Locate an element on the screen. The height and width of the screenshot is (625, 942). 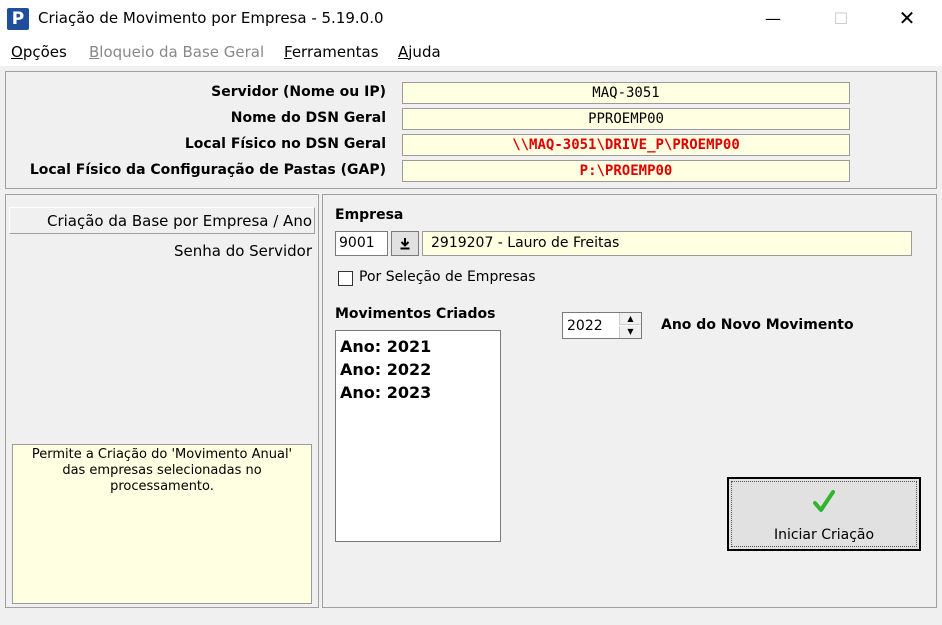
menu-label: loqueio da Base Geral is located at coordinates (182, 52).